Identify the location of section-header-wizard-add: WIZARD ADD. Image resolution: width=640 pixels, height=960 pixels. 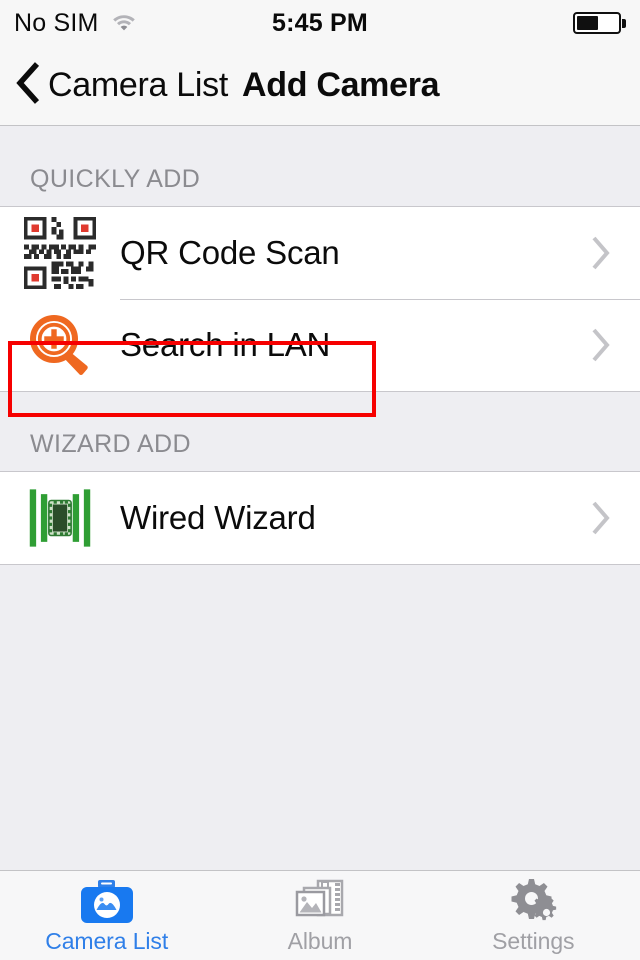
(110, 444).